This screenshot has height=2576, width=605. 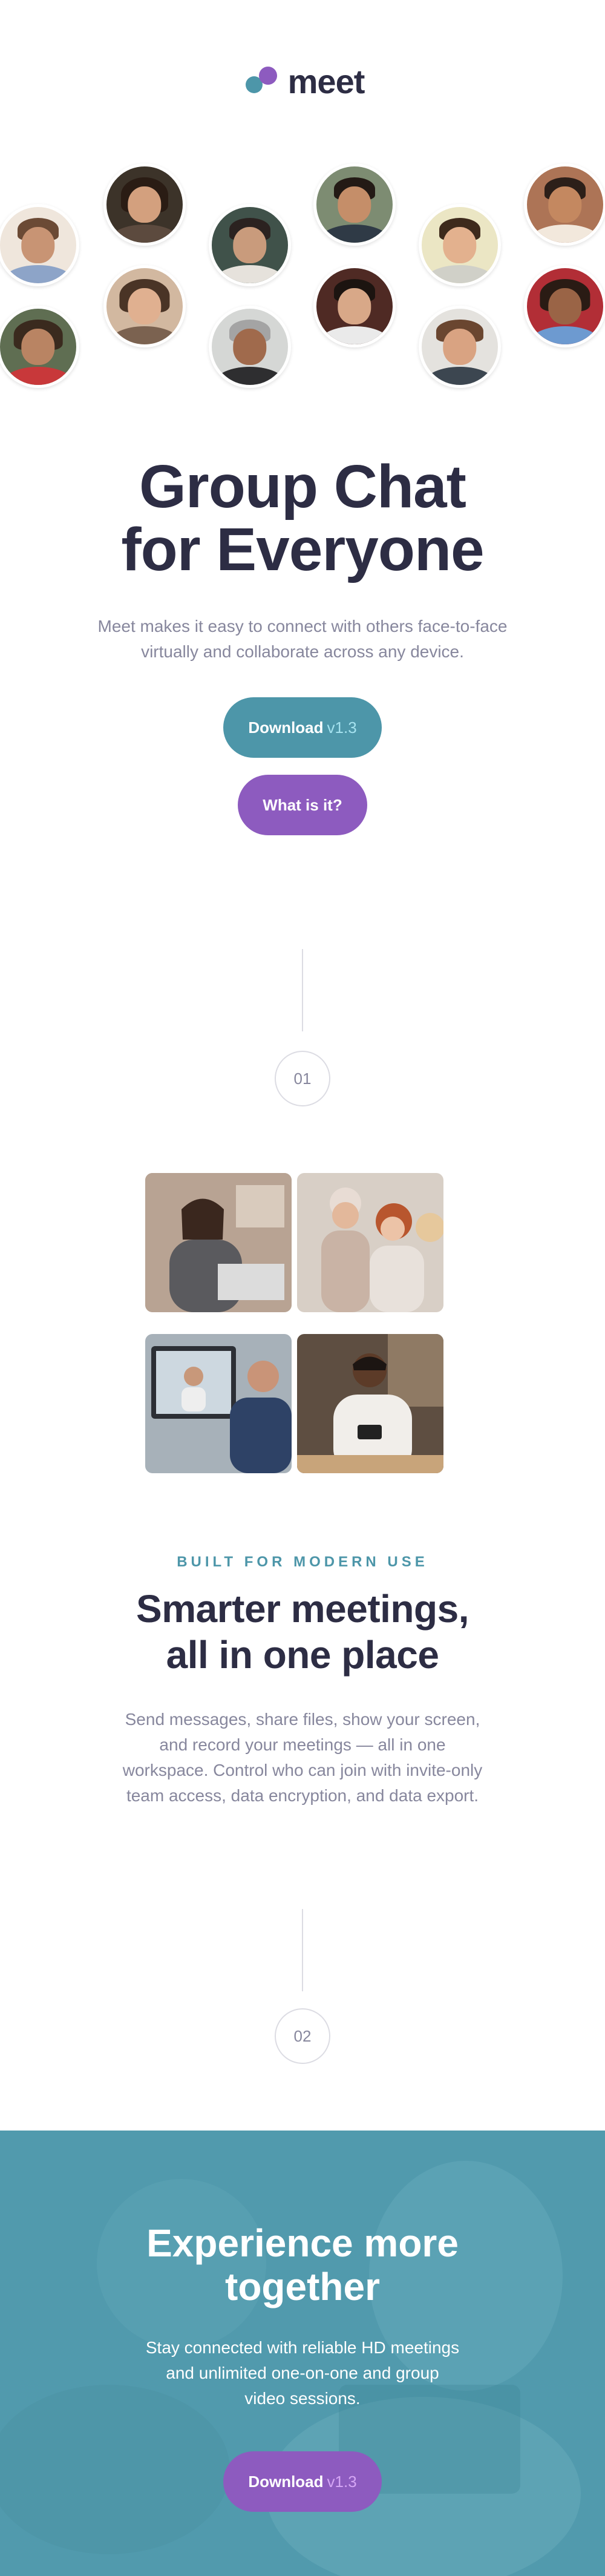 I want to click on features-title-line1: Smarter meetings,, so click(x=302, y=1609).